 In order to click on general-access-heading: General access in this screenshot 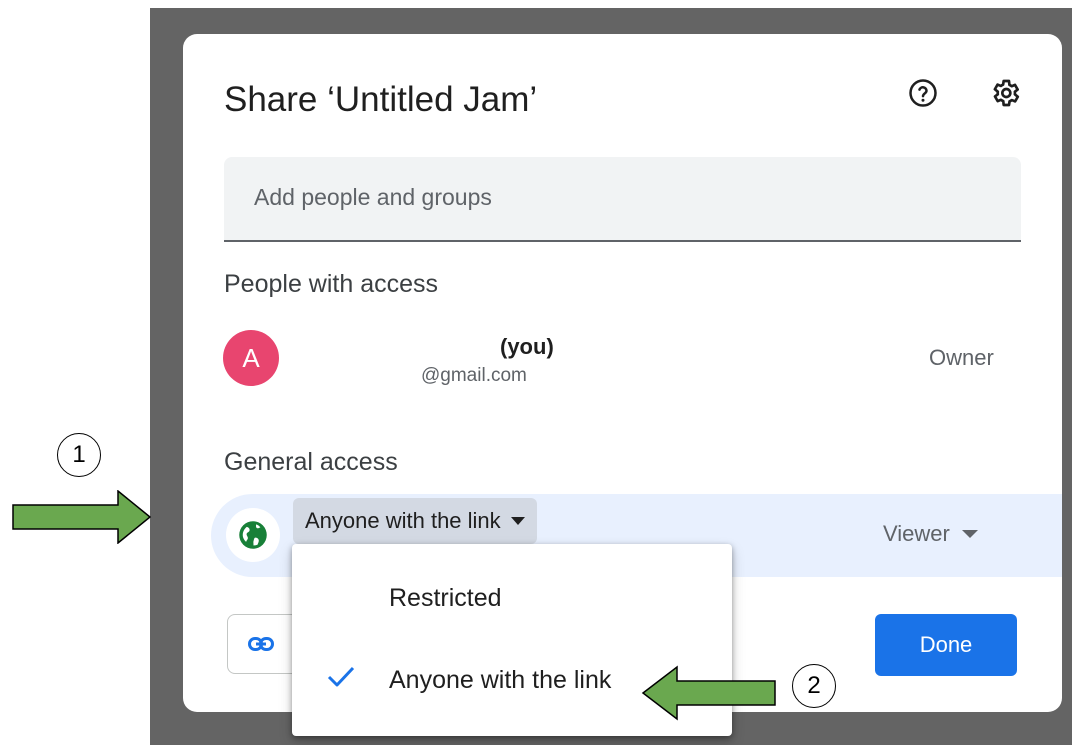, I will do `click(311, 462)`.